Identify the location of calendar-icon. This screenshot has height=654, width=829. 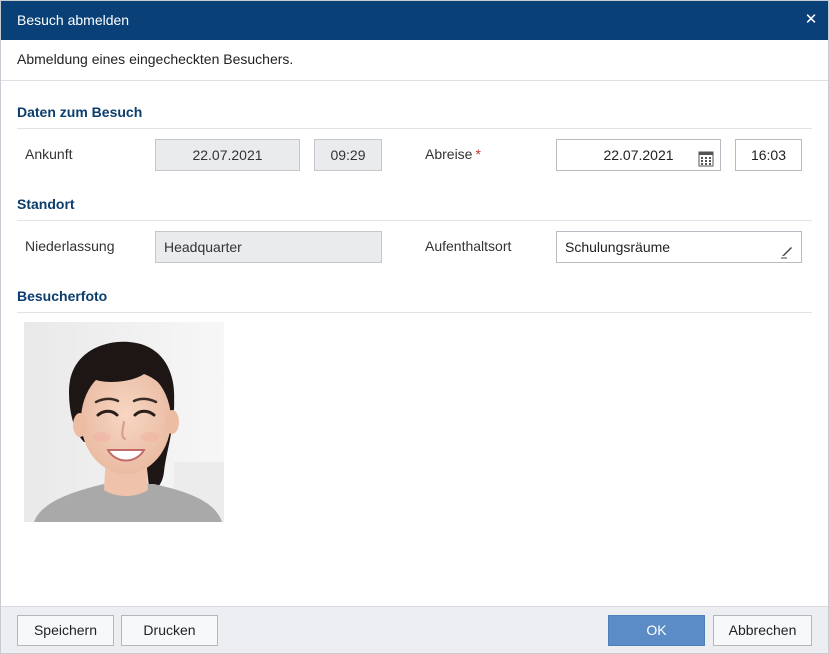
(706, 157).